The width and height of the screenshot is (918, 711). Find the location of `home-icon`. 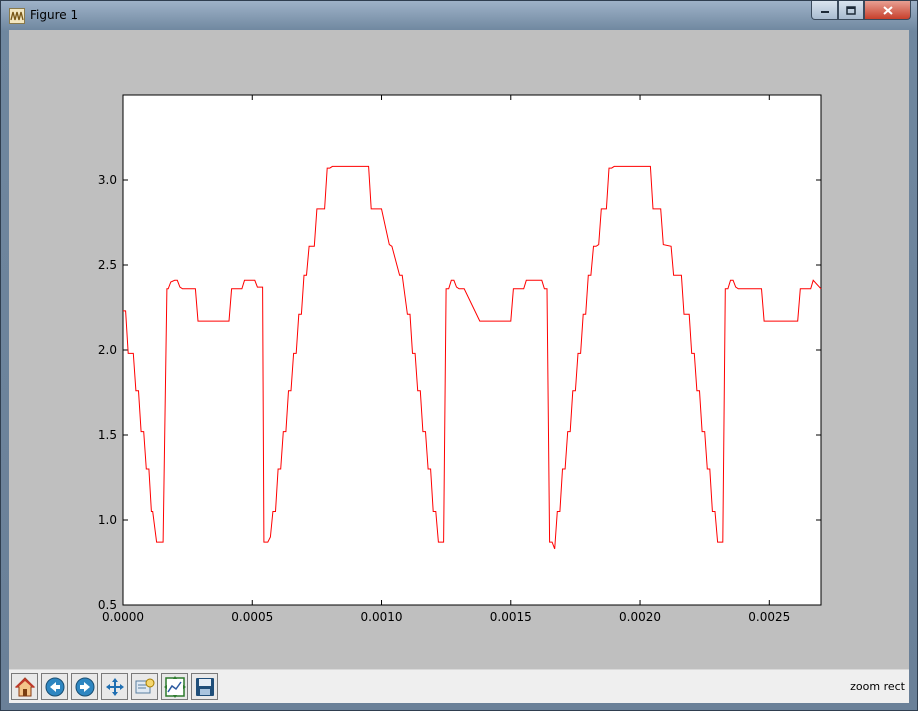

home-icon is located at coordinates (24, 686).